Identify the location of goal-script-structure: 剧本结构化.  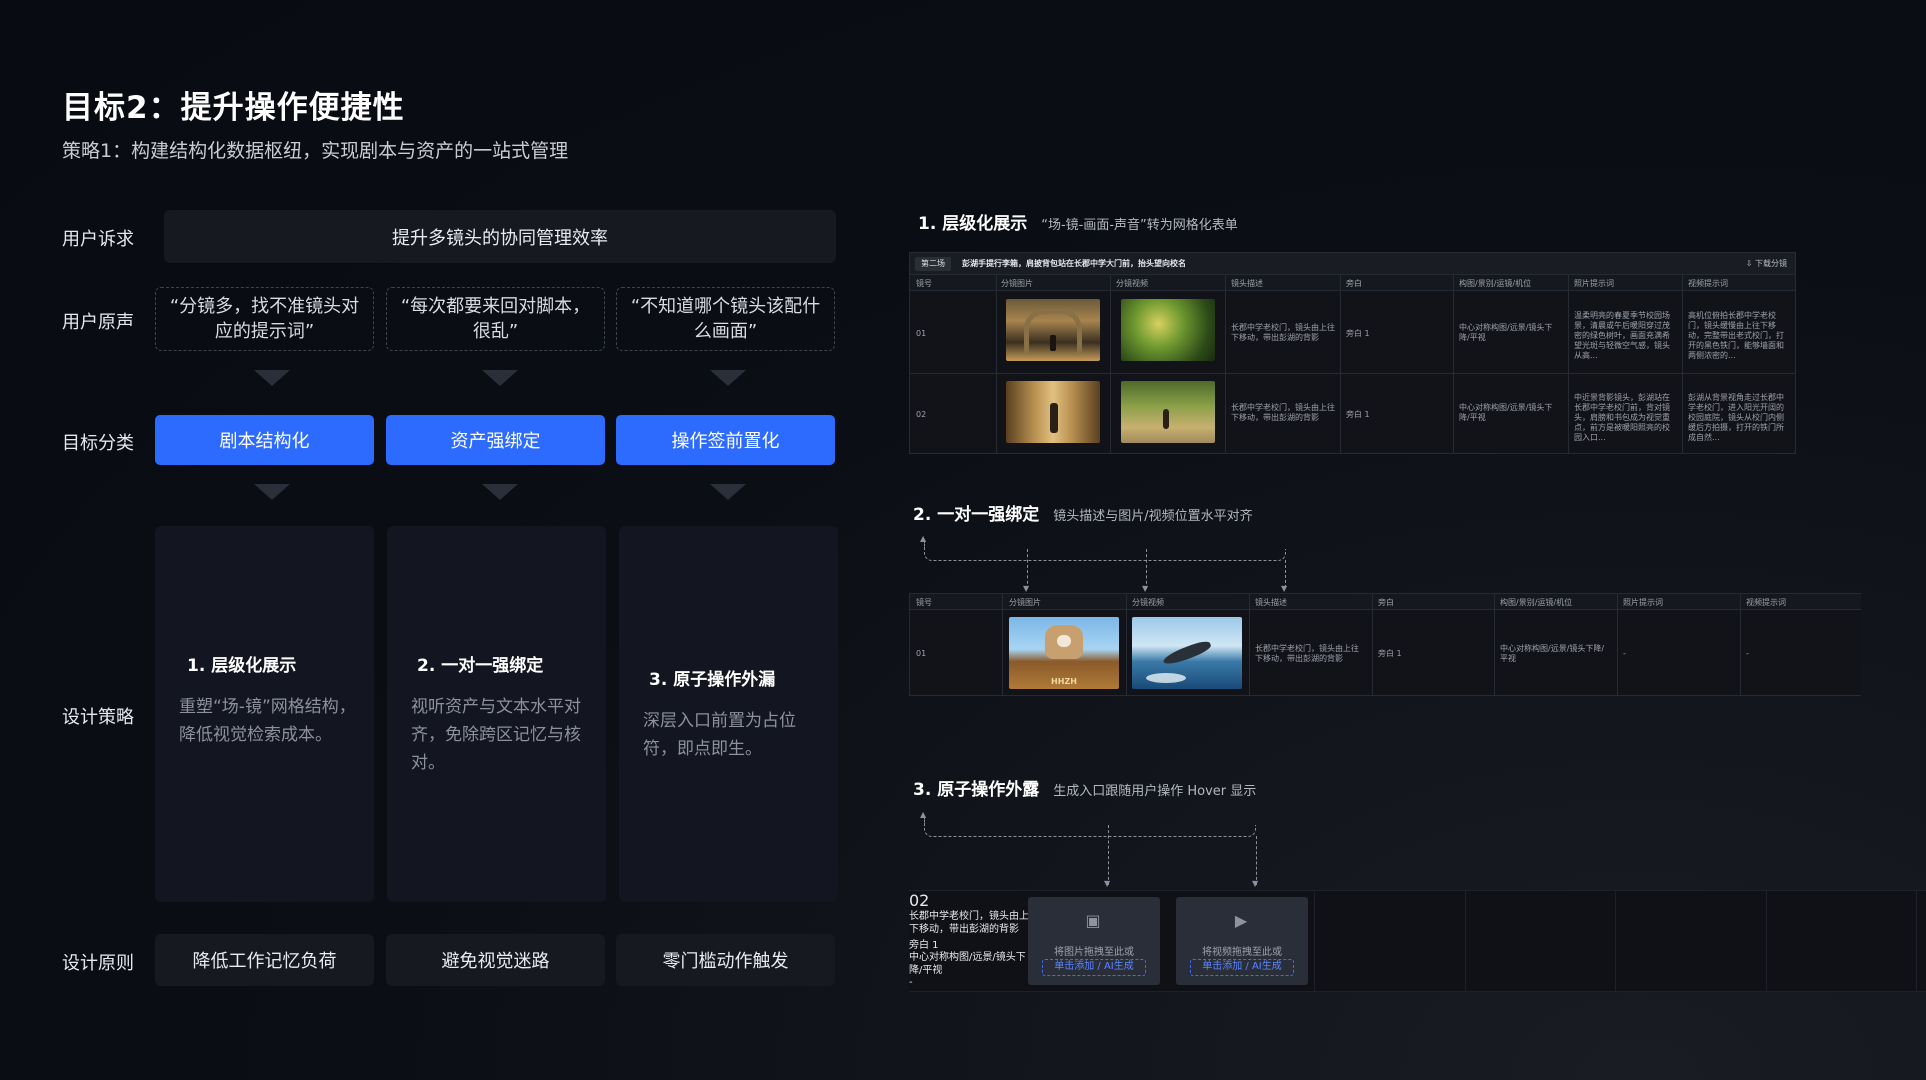
(264, 440).